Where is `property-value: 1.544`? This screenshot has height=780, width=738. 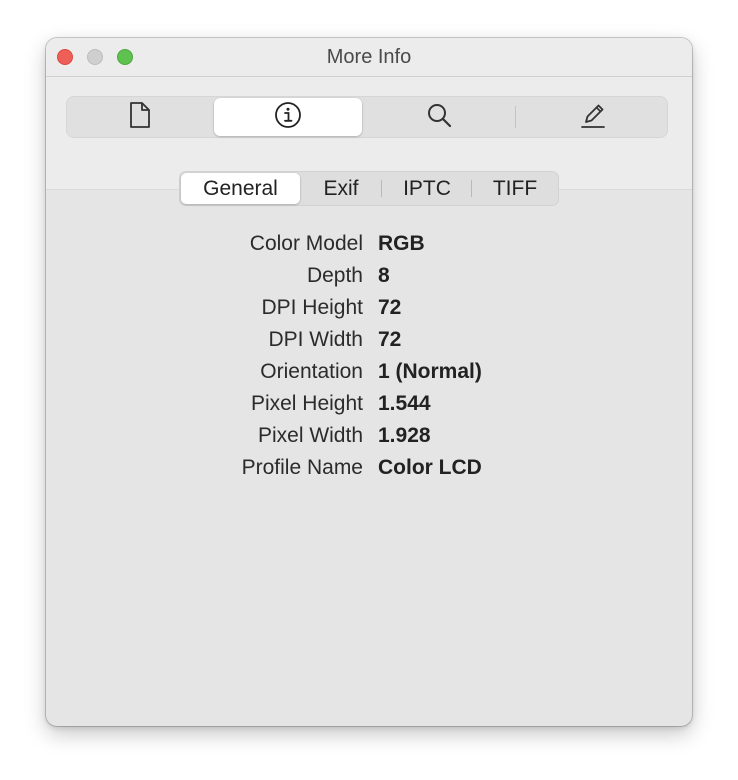
property-value: 1.544 is located at coordinates (404, 403).